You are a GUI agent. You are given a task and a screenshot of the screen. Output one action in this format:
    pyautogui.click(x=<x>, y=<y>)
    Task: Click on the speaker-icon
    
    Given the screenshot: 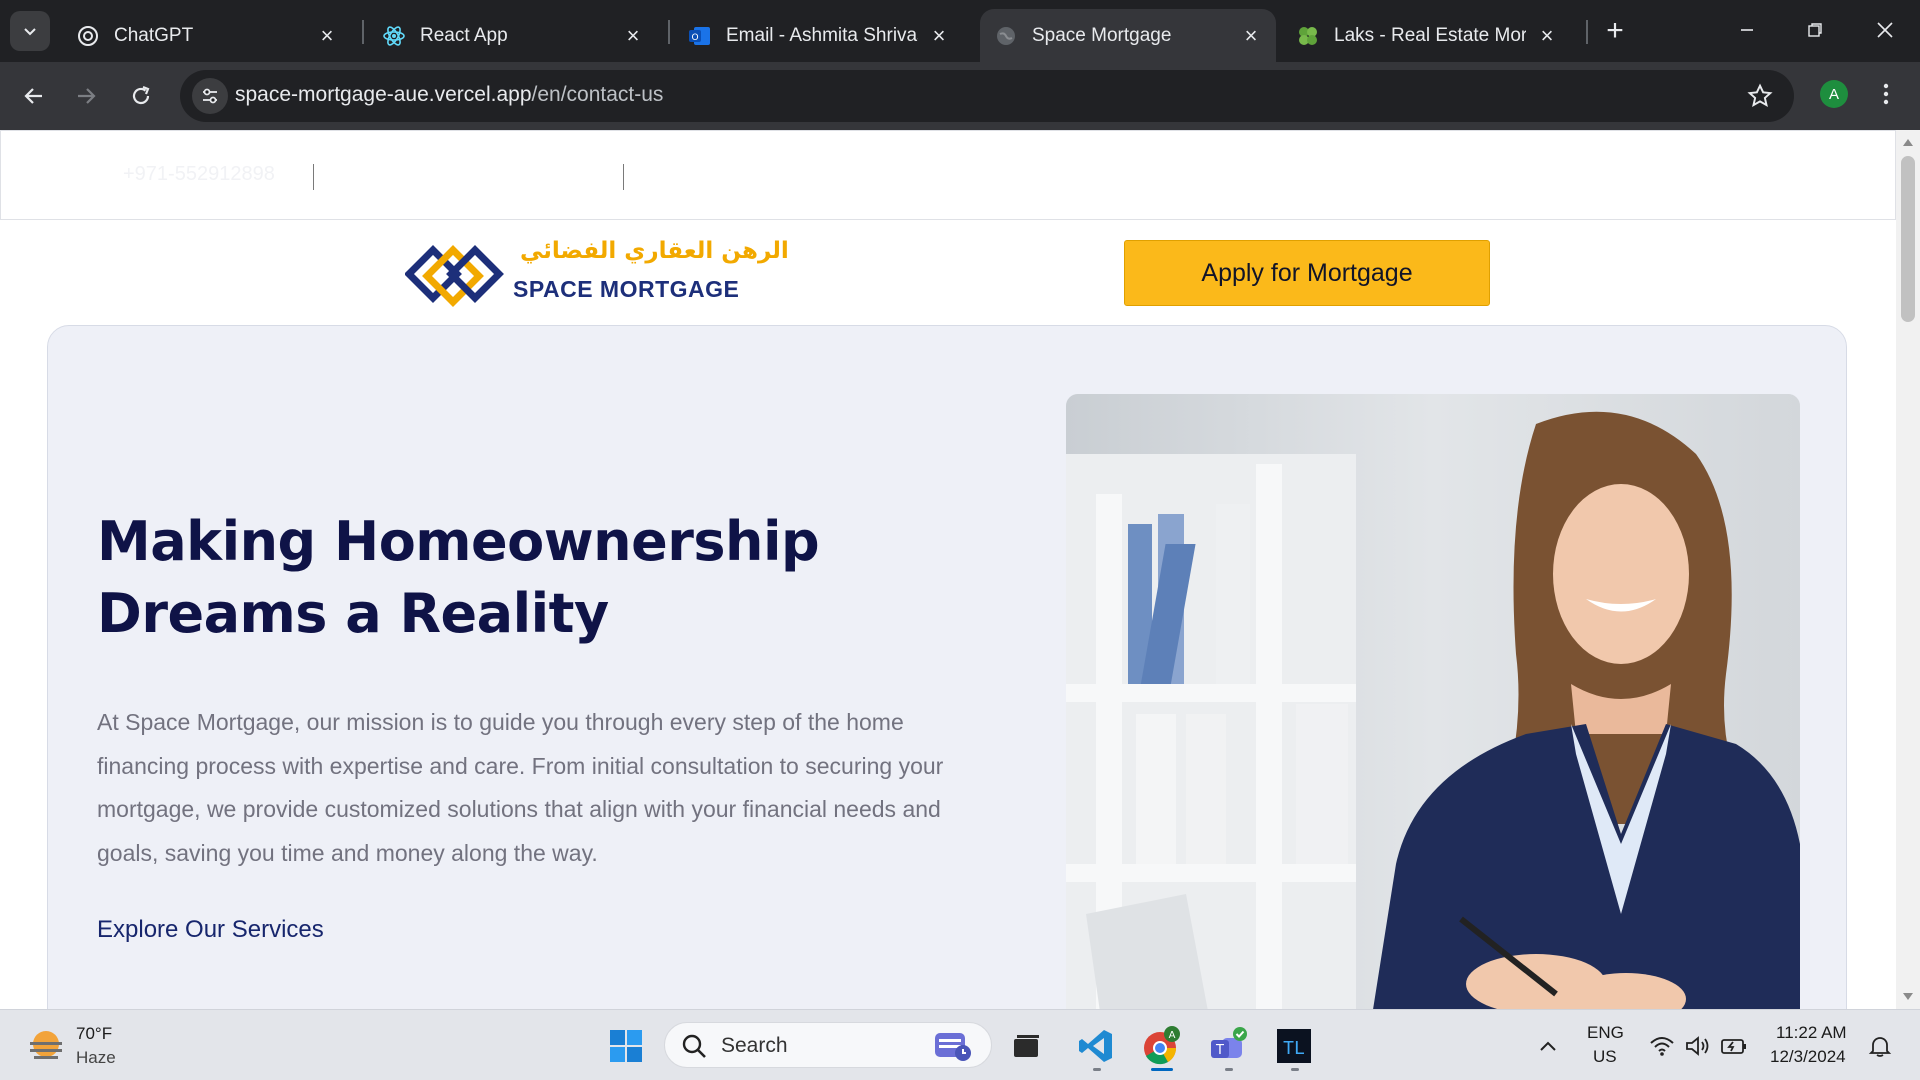 What is the action you would take?
    pyautogui.click(x=1697, y=1046)
    